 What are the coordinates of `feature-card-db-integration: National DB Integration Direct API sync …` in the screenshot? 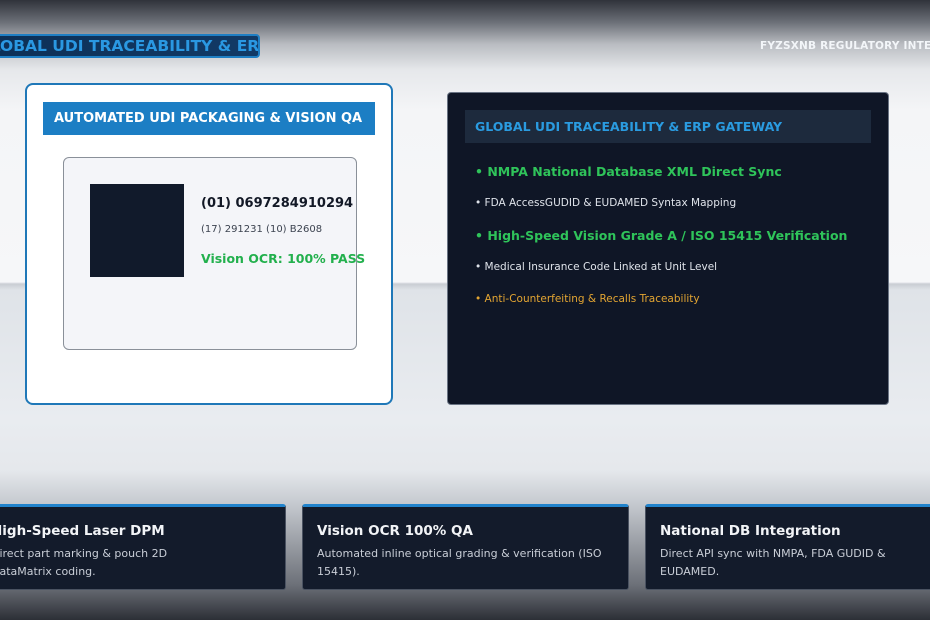 It's located at (787, 547).